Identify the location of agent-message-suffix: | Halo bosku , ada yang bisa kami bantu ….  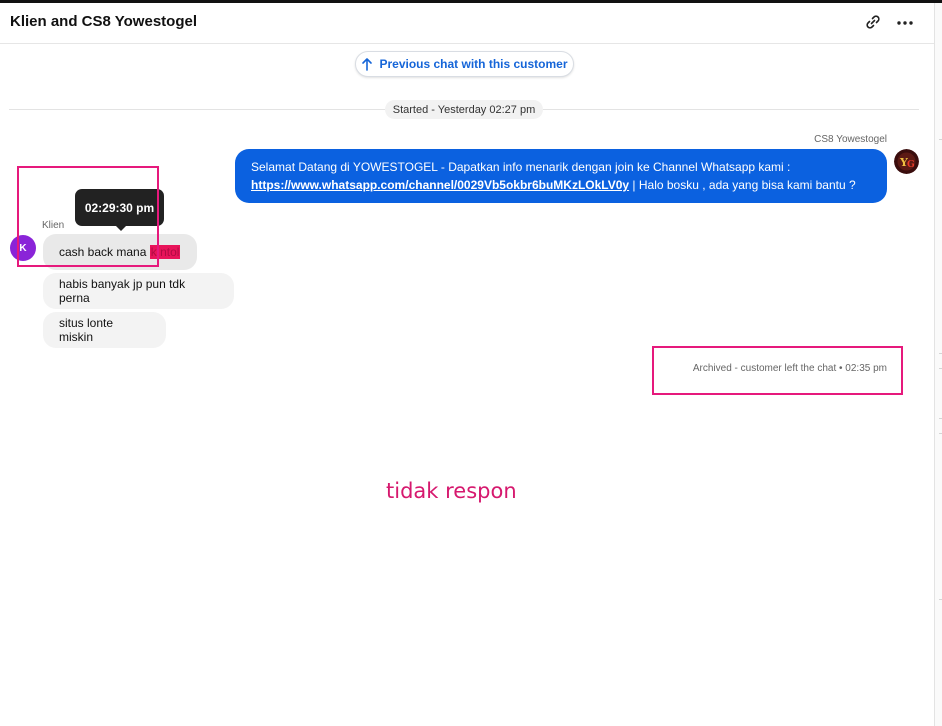
(742, 185).